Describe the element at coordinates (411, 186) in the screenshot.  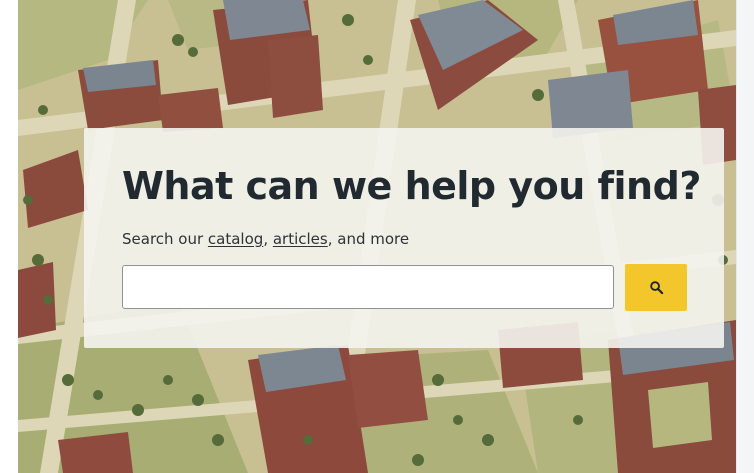
I see `search-headline: What can we help you find?` at that location.